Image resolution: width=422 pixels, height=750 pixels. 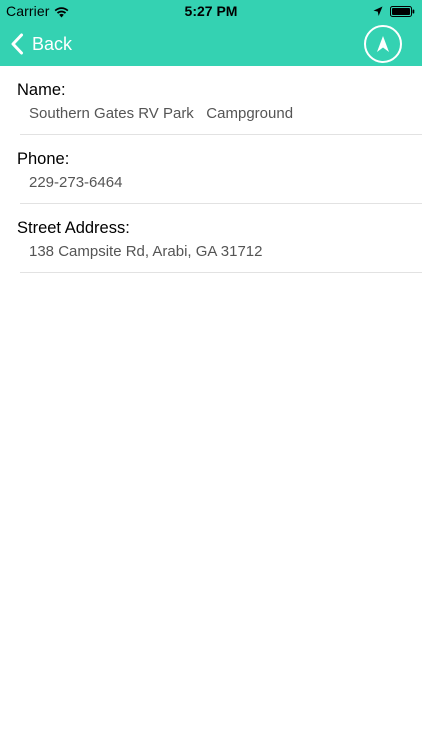 What do you see at coordinates (378, 10) in the screenshot?
I see `location-arrow-icon` at bounding box center [378, 10].